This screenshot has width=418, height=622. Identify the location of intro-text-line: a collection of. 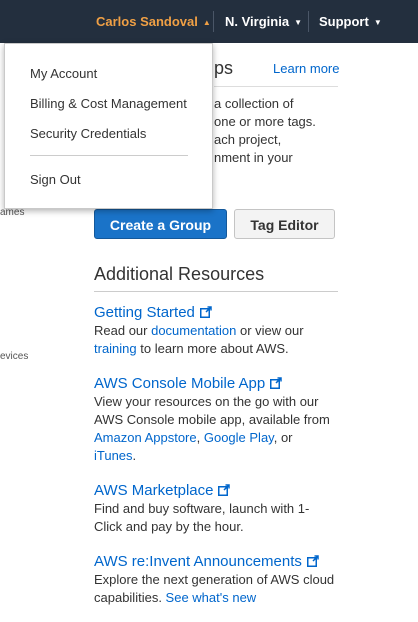
(254, 103).